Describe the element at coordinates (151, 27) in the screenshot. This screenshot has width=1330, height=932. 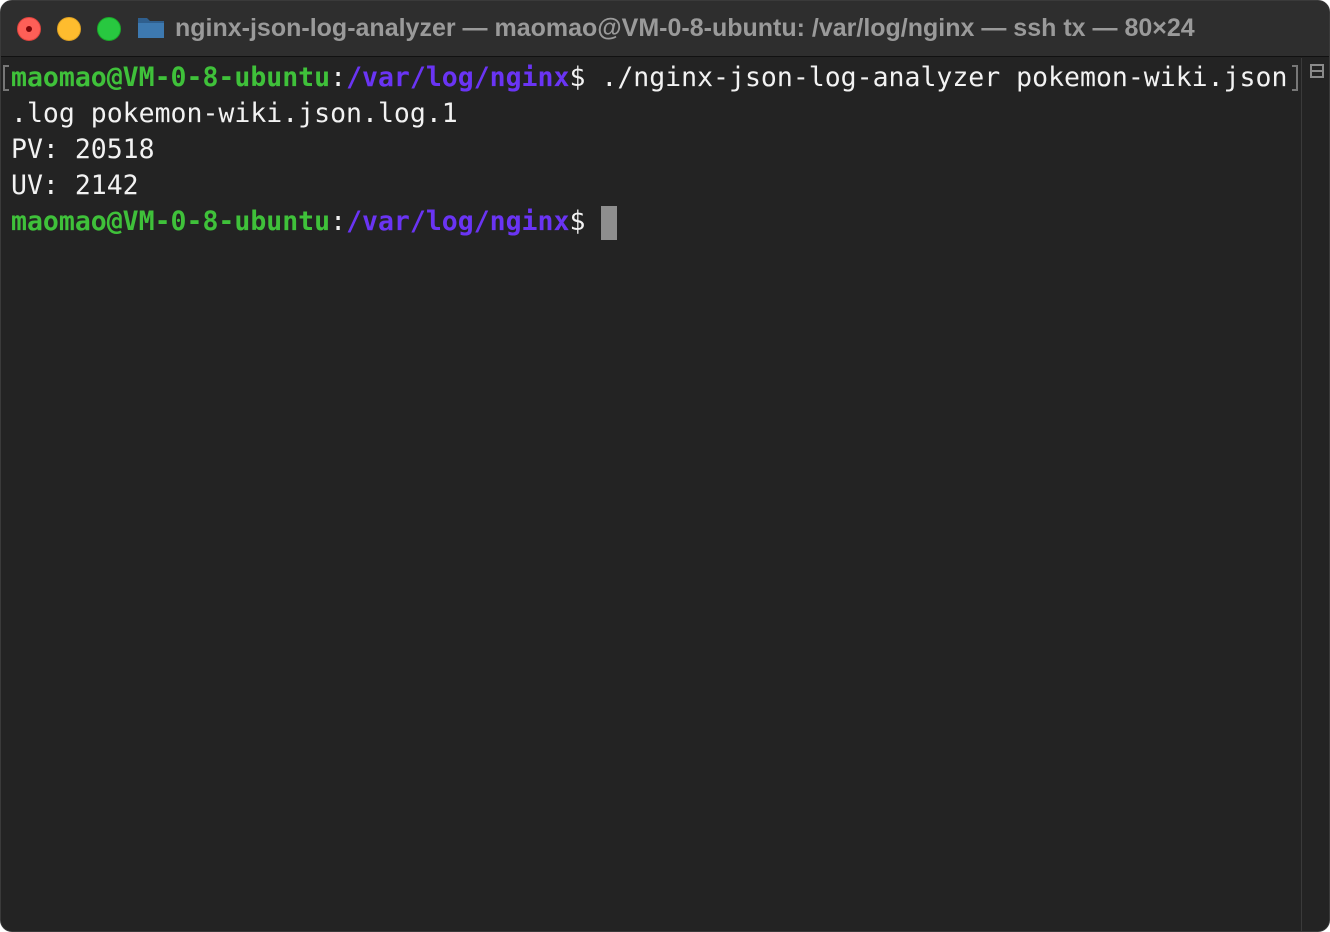
I see `folder-icon` at that location.